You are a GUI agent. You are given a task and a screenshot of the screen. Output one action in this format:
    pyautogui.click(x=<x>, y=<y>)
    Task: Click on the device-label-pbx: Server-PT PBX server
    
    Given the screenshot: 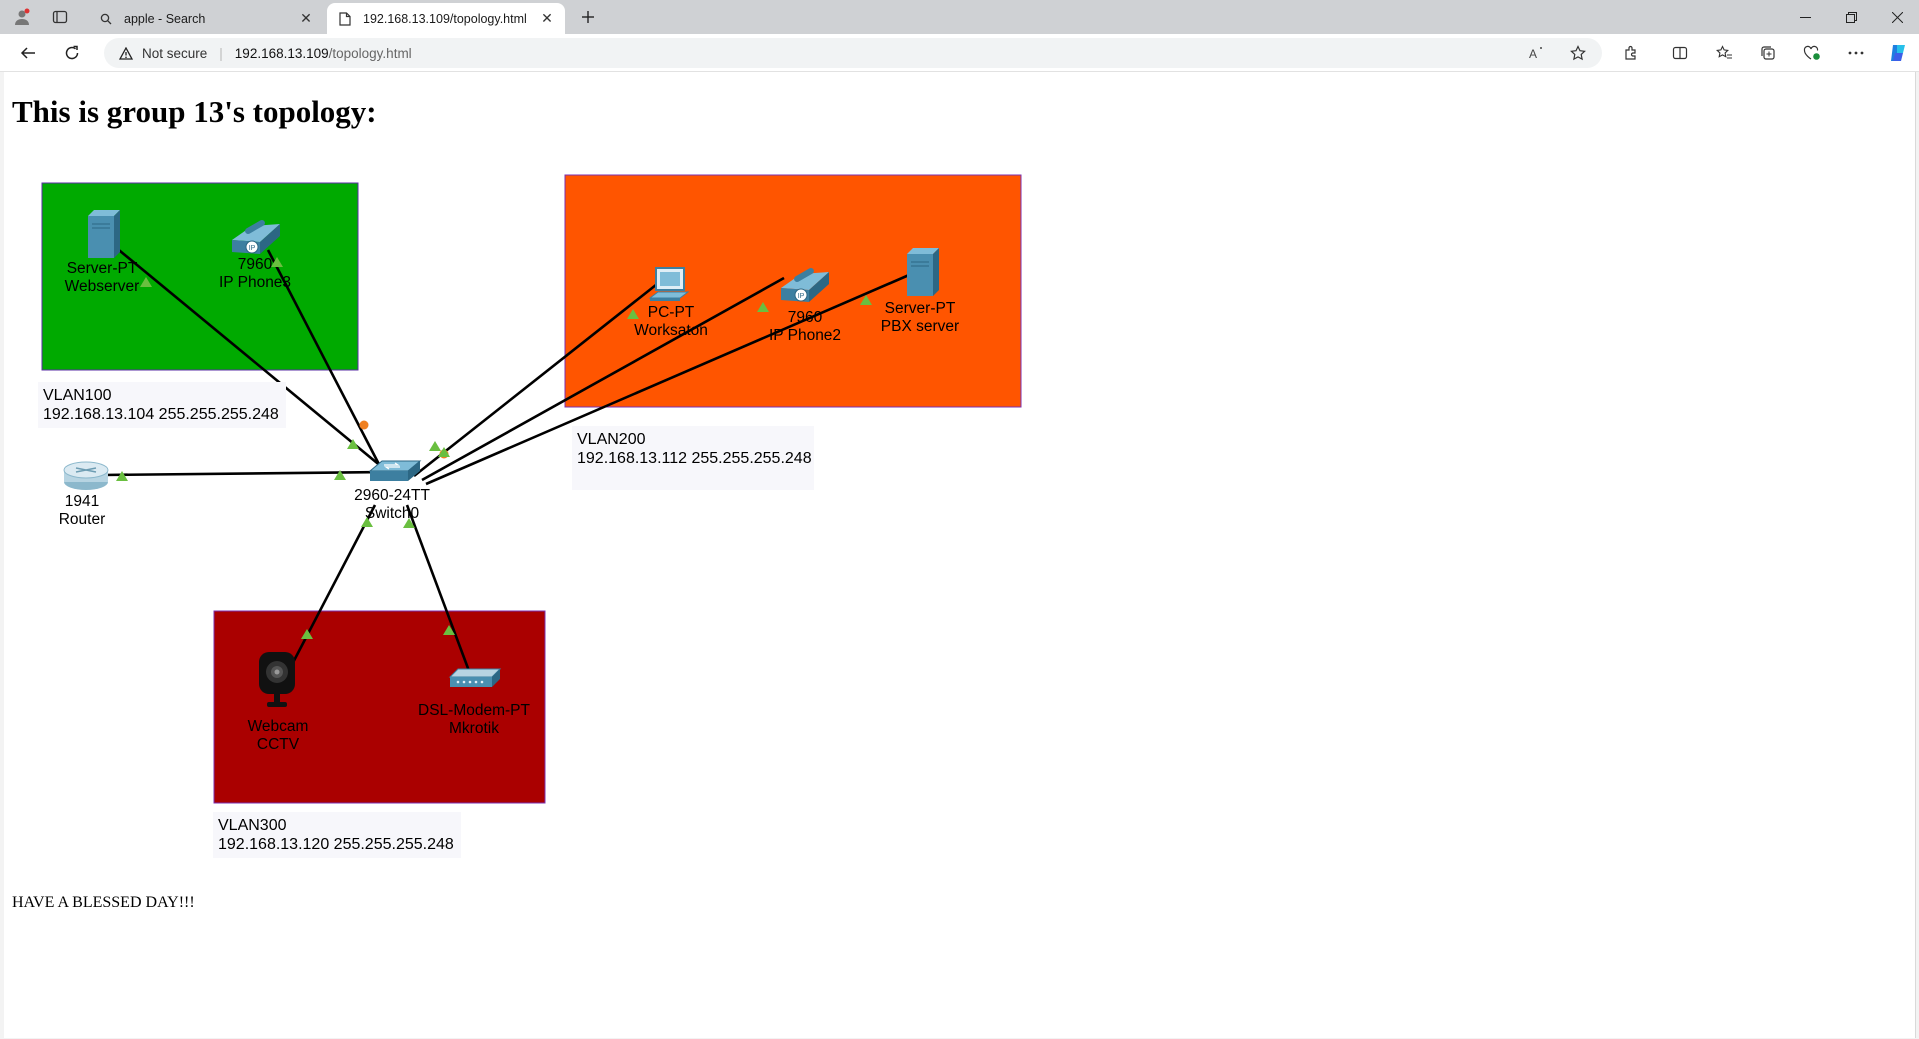 What is the action you would take?
    pyautogui.click(x=920, y=318)
    